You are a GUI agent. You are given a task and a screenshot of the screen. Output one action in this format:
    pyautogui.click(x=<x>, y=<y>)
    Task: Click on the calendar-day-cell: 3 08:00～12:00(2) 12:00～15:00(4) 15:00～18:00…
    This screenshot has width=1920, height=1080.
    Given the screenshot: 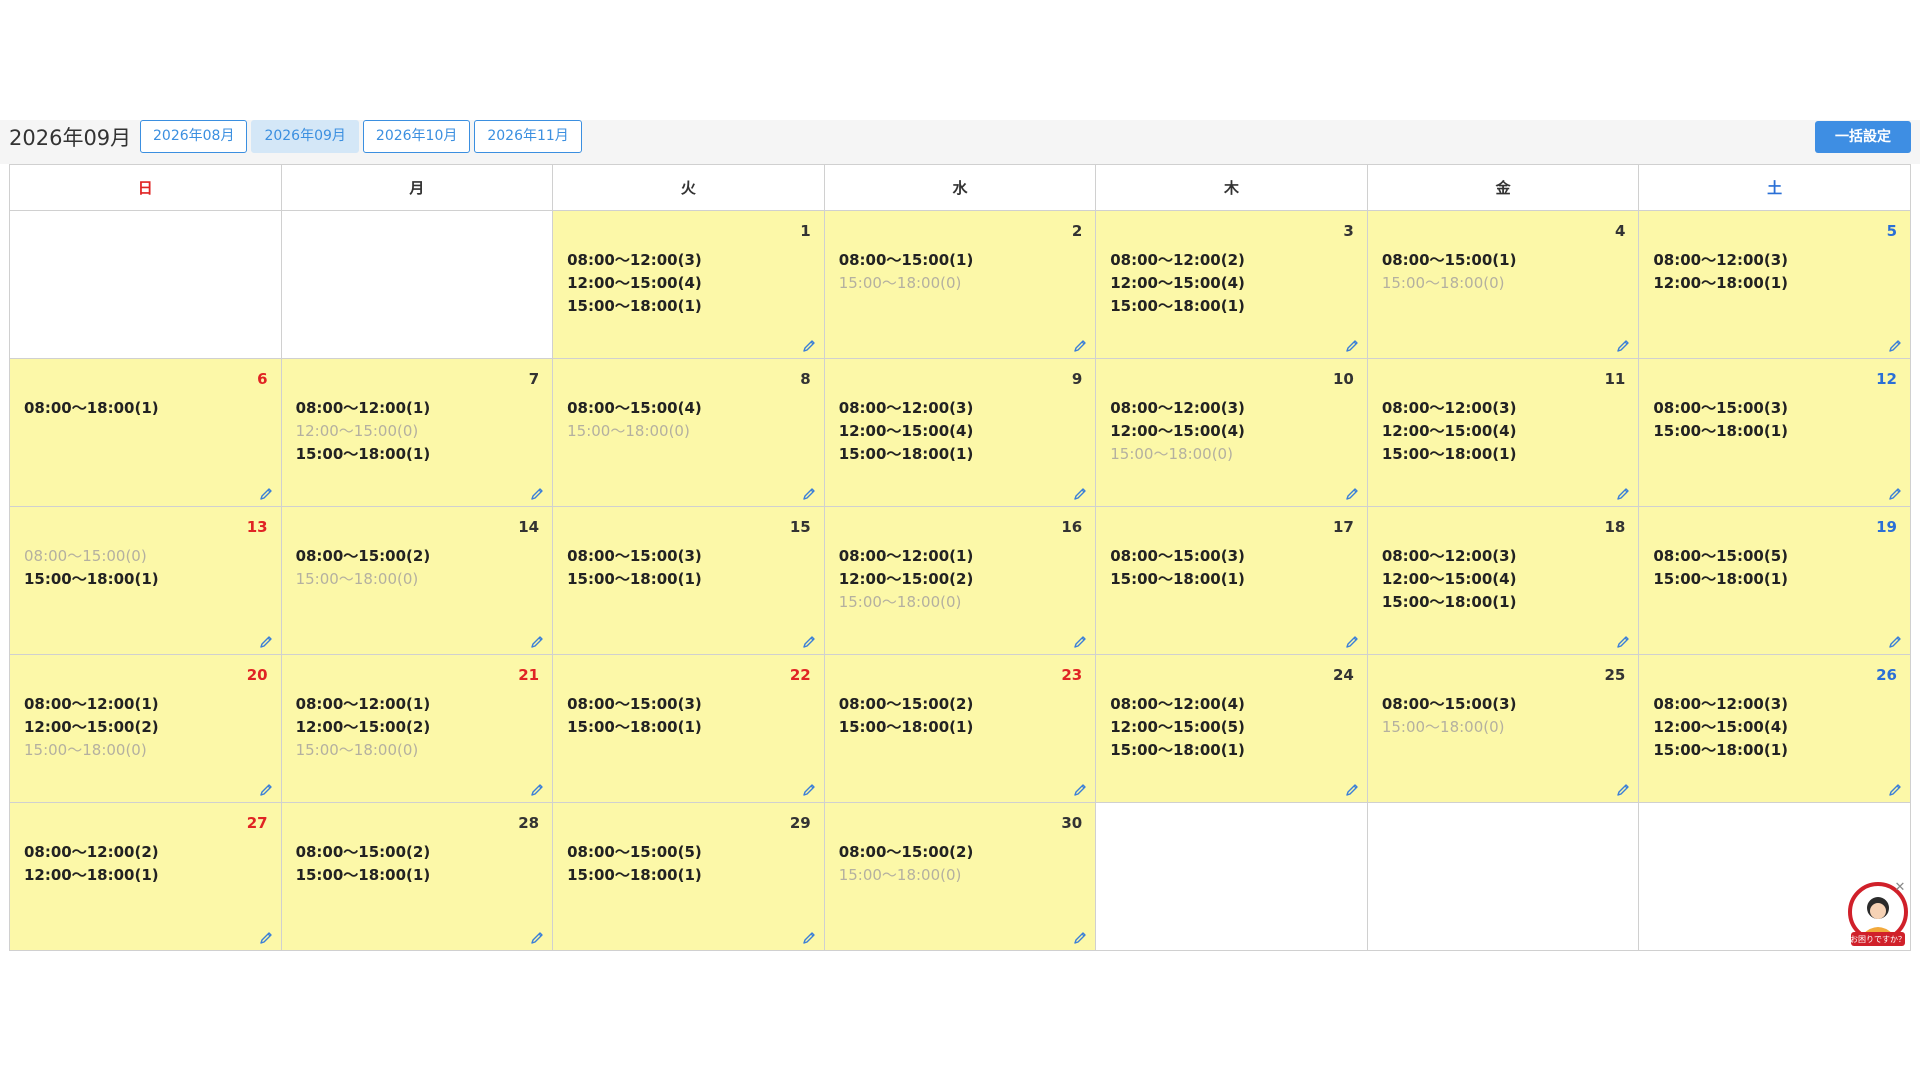 What is the action you would take?
    pyautogui.click(x=1231, y=284)
    